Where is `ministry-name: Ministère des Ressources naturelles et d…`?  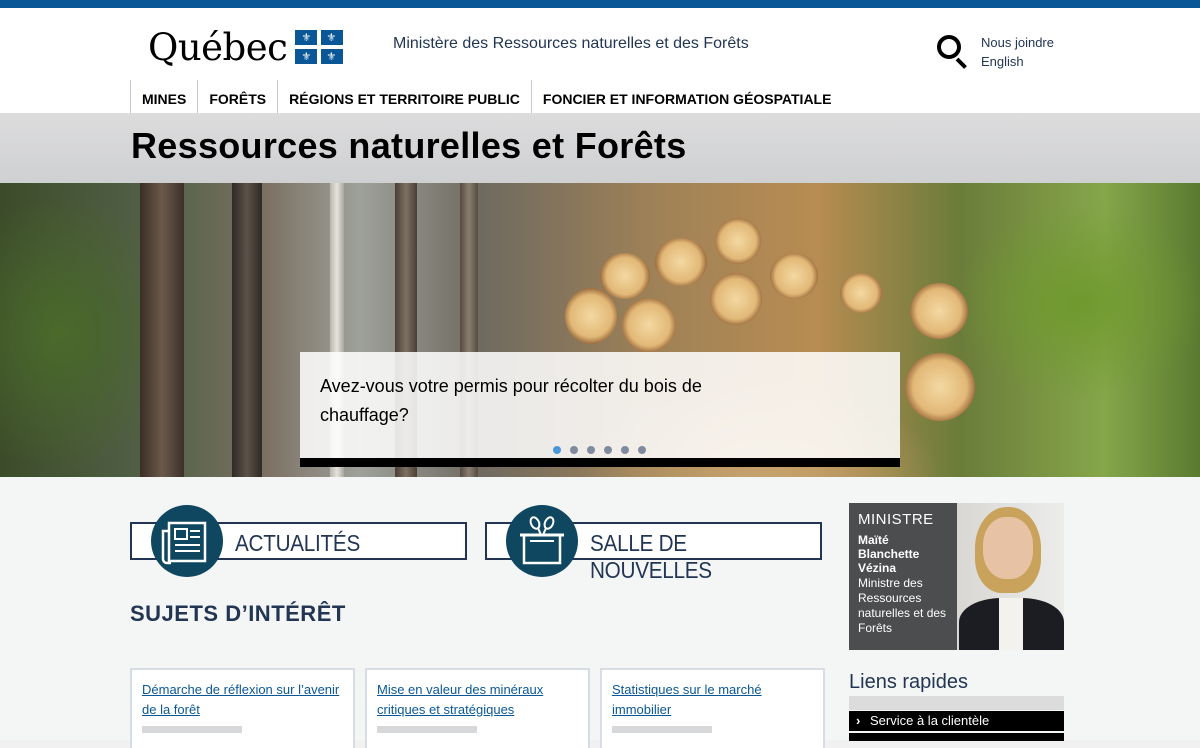
ministry-name: Ministère des Ressources naturelles et d… is located at coordinates (571, 43).